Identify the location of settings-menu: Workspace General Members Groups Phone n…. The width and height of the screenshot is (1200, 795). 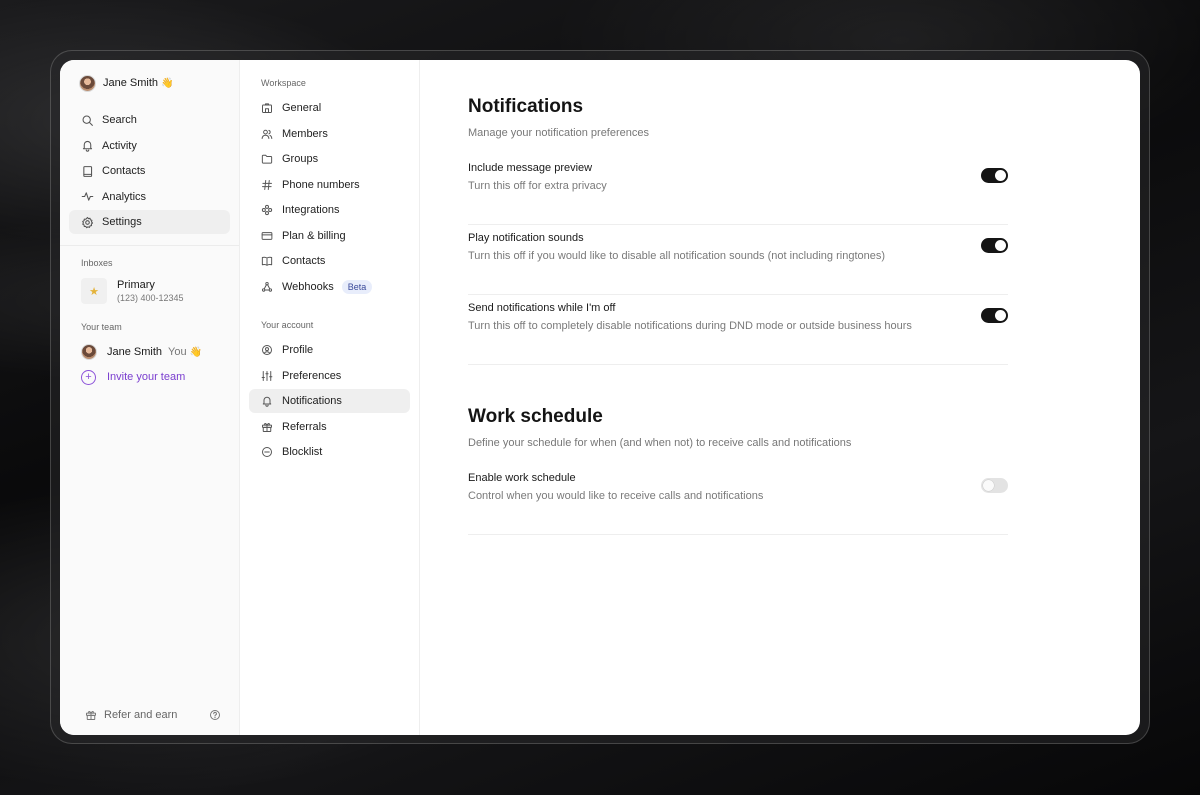
(330, 397).